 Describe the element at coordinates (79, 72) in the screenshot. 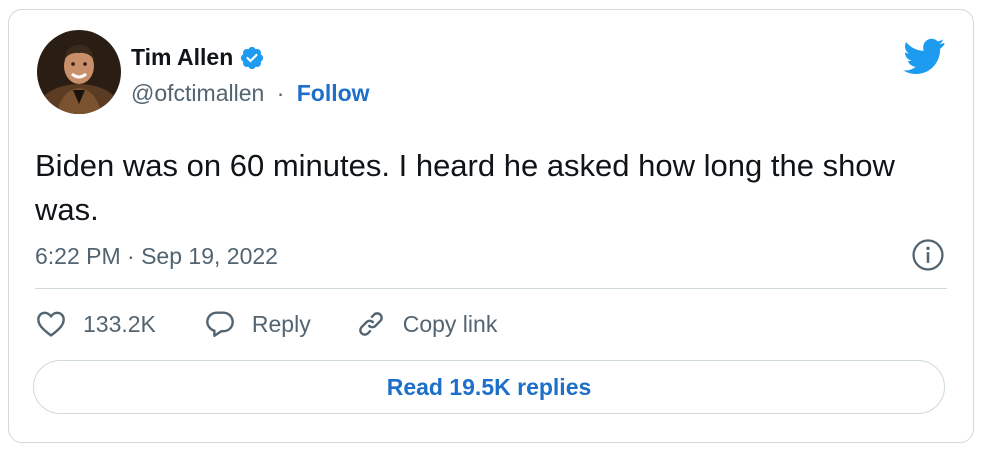

I see `avatar` at that location.